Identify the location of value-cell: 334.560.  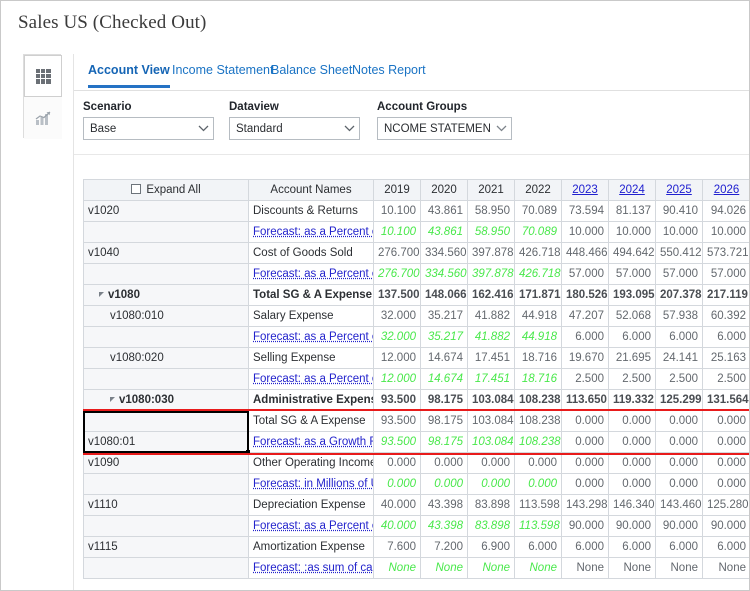
(444, 274).